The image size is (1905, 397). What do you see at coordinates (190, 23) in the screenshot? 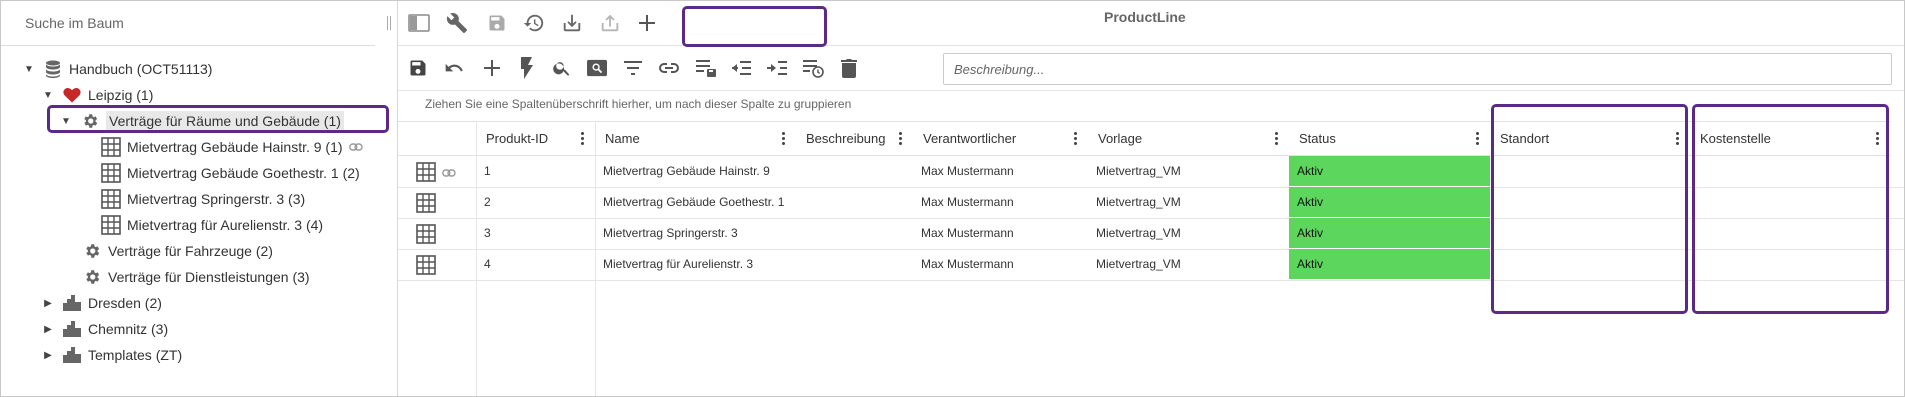
I see `tree-search-input` at bounding box center [190, 23].